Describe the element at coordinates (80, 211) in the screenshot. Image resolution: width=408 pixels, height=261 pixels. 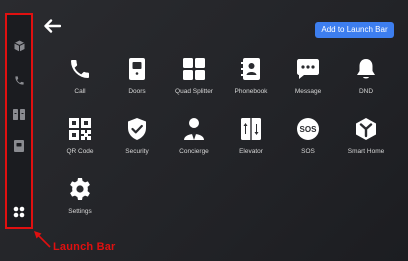
I see `app-label: Settings` at that location.